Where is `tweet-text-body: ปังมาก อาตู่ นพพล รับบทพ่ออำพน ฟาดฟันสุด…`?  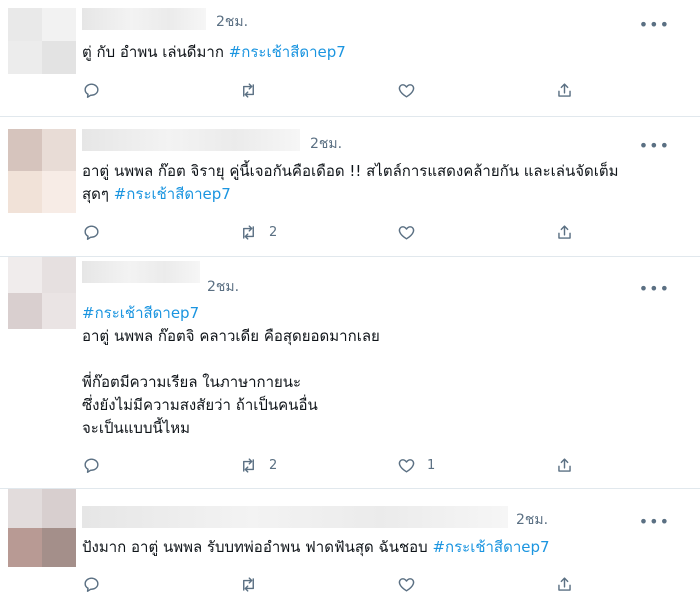
tweet-text-body: ปังมาก อาตู่ นพพล รับบทพ่ออำพน ฟาดฟันสุด… is located at coordinates (257, 547).